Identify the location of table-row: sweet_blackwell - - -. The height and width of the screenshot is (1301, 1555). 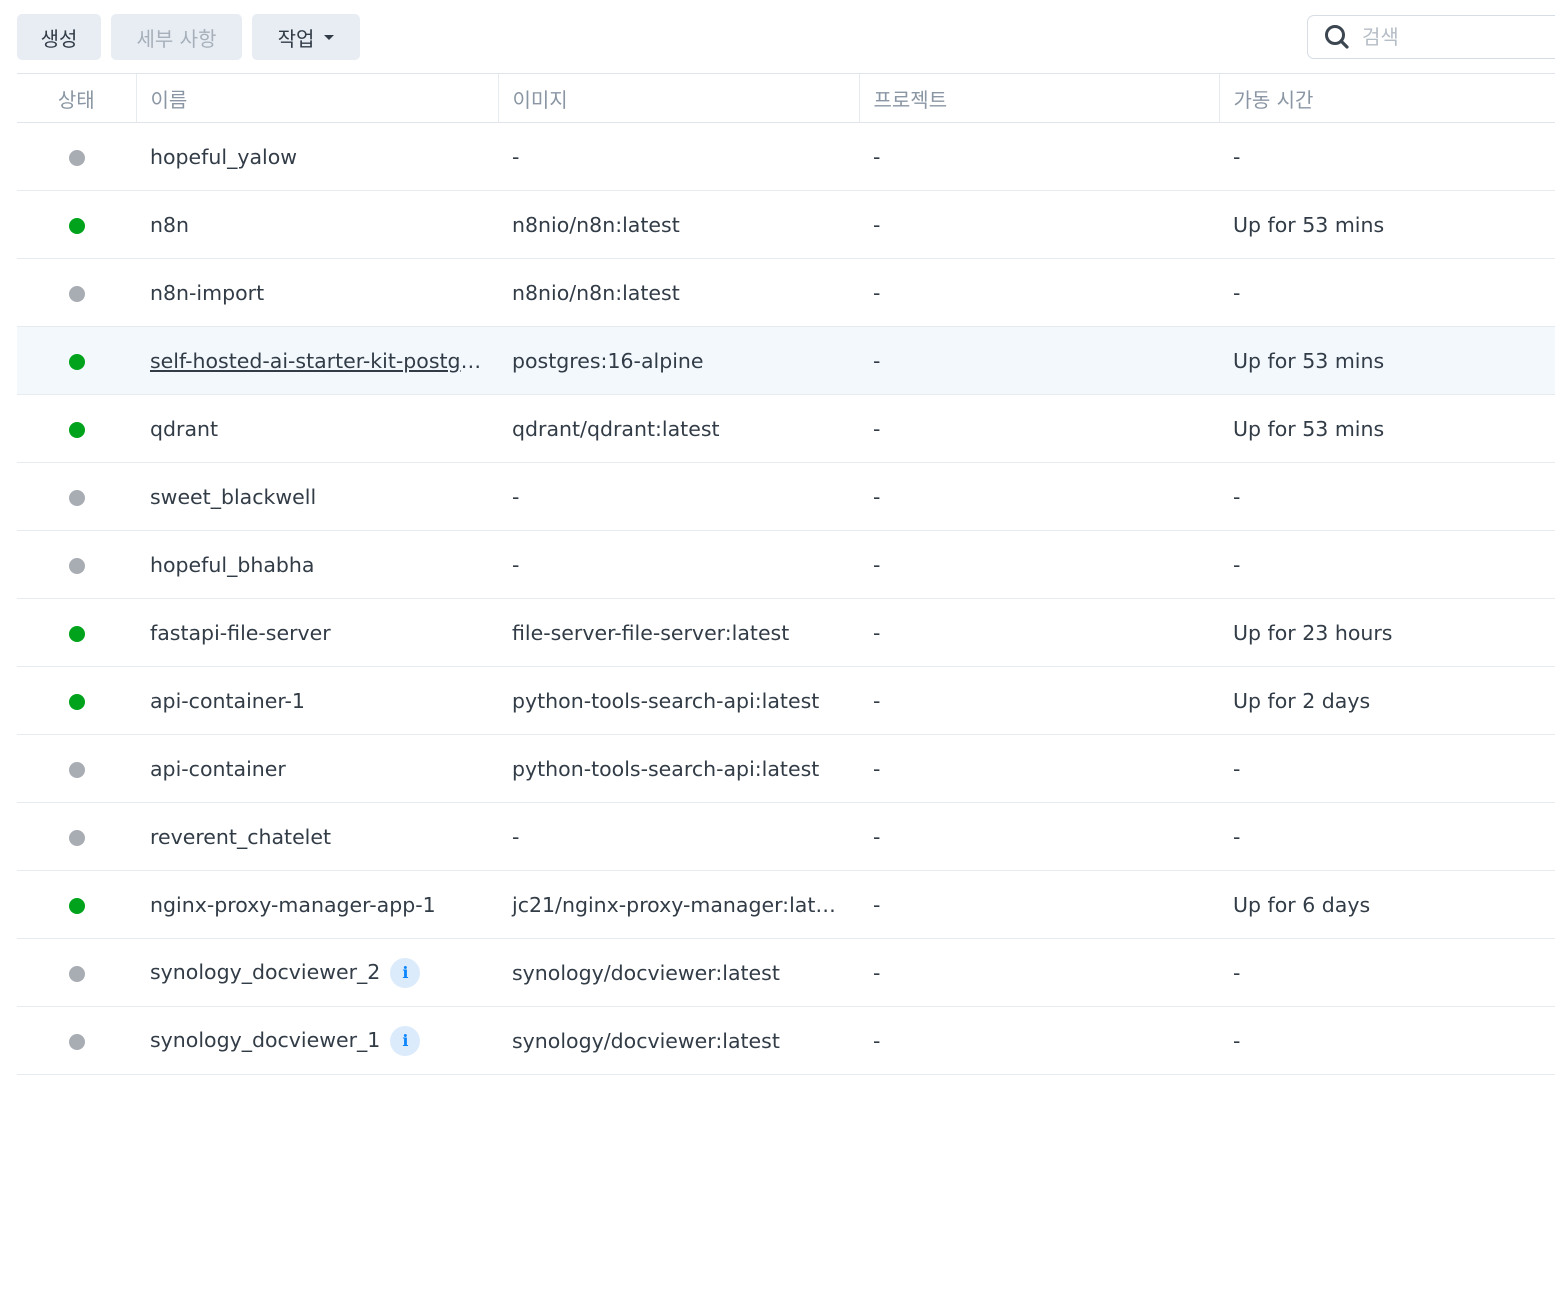
(786, 496).